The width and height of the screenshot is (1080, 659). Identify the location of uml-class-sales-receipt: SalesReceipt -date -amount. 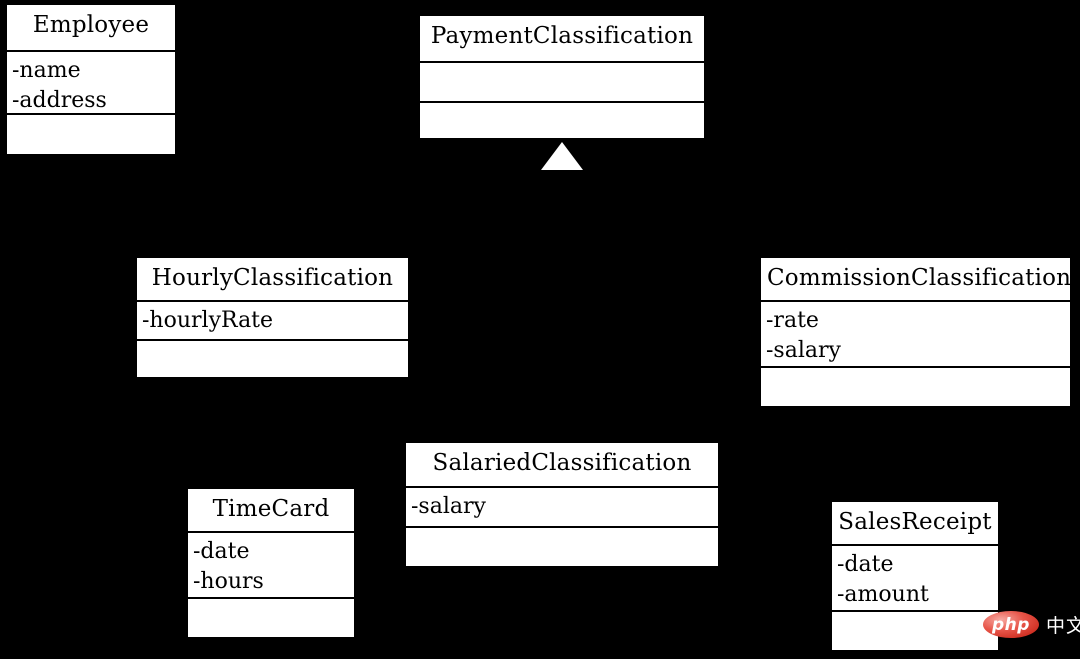
(915, 576).